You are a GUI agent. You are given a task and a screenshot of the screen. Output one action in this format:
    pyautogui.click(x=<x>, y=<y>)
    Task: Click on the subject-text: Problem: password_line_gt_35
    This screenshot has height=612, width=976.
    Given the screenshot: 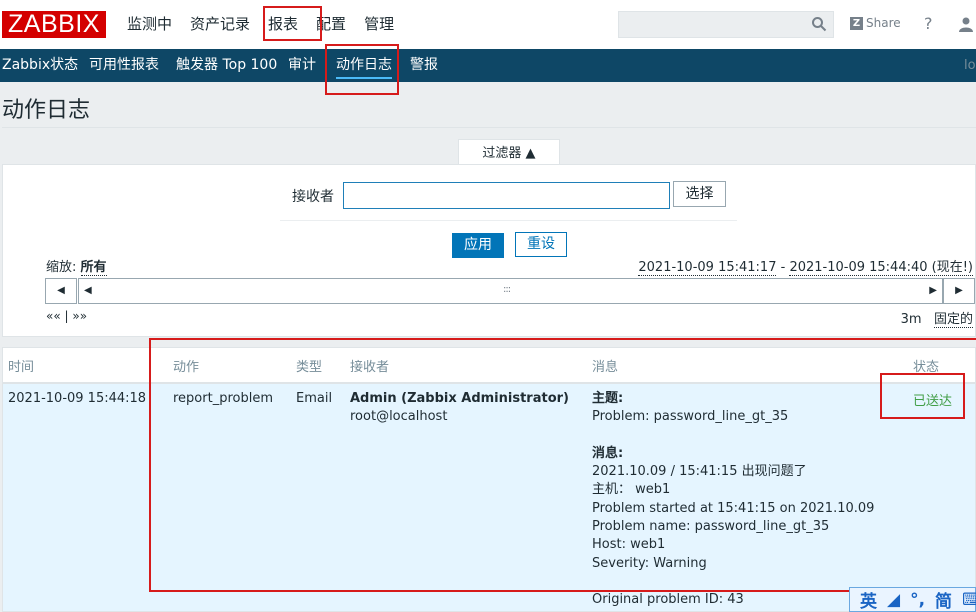 What is the action you would take?
    pyautogui.click(x=690, y=417)
    